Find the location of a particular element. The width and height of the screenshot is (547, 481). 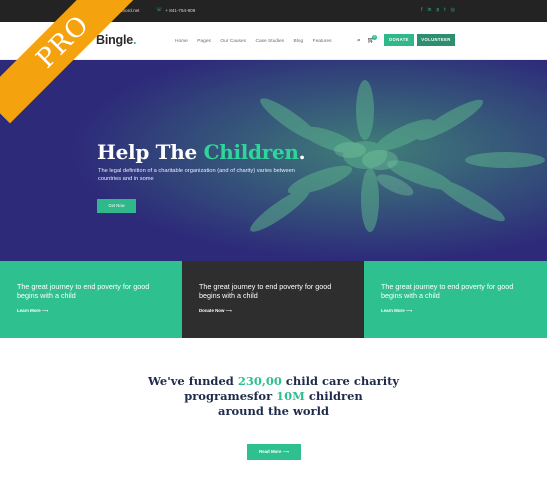

funded-text: child care charity is located at coordinates (340, 381).